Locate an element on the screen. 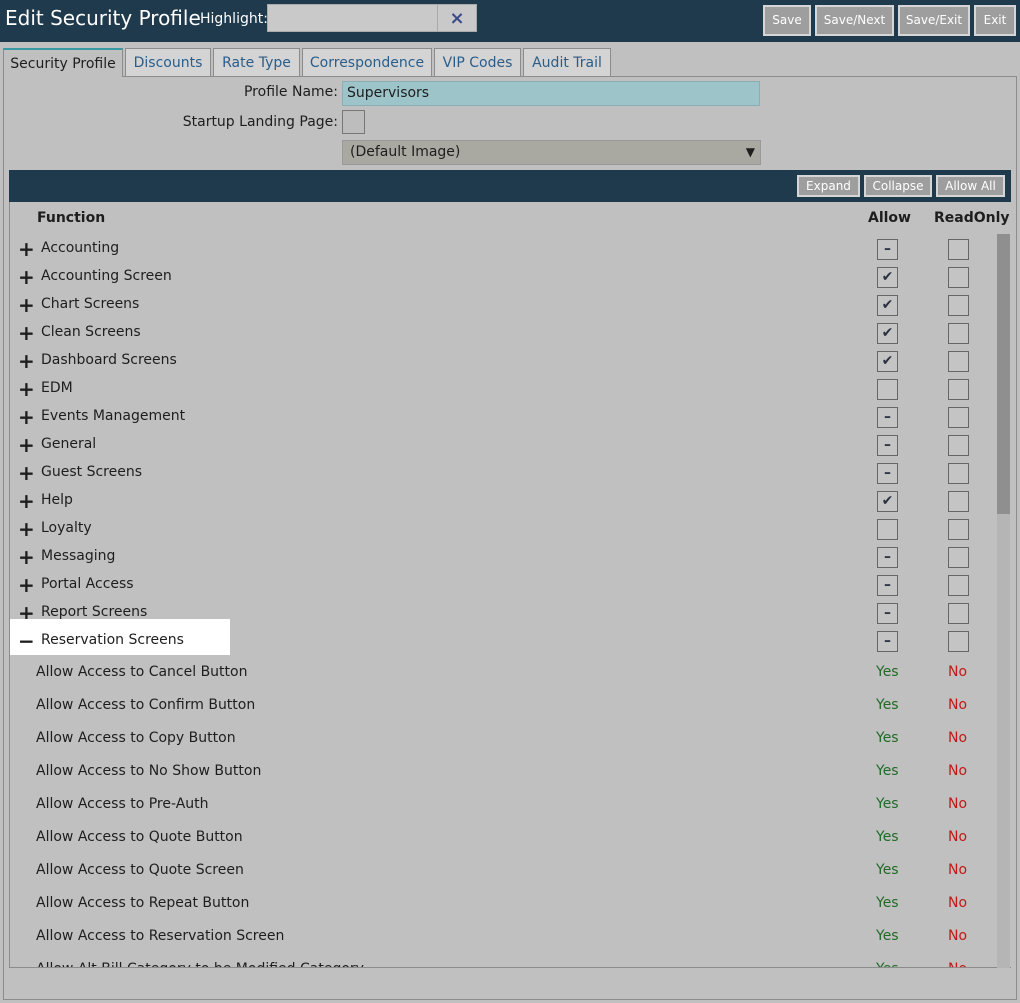 This screenshot has width=1020, height=1003. collapse-button: Collapse is located at coordinates (898, 186).